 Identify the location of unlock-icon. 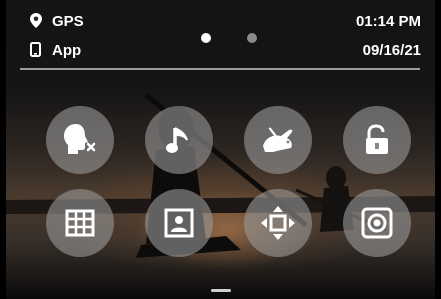
(377, 140).